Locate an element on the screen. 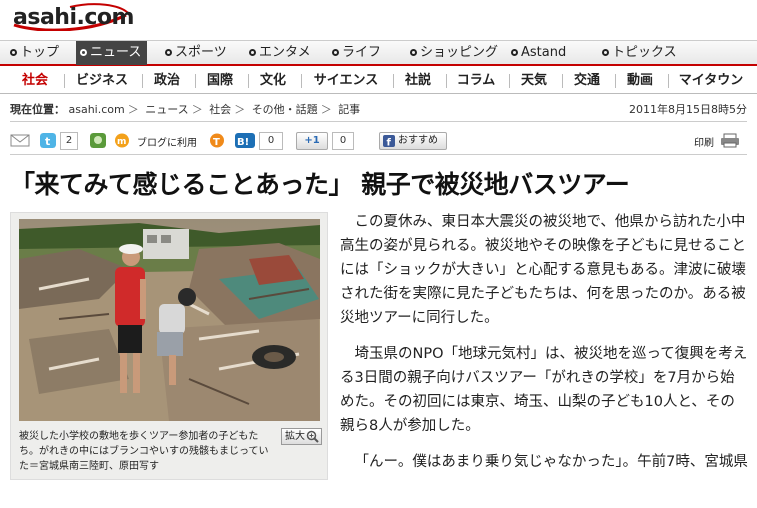 Image resolution: width=757 pixels, height=508 pixels. cnav-item-international: 国際 is located at coordinates (220, 80).